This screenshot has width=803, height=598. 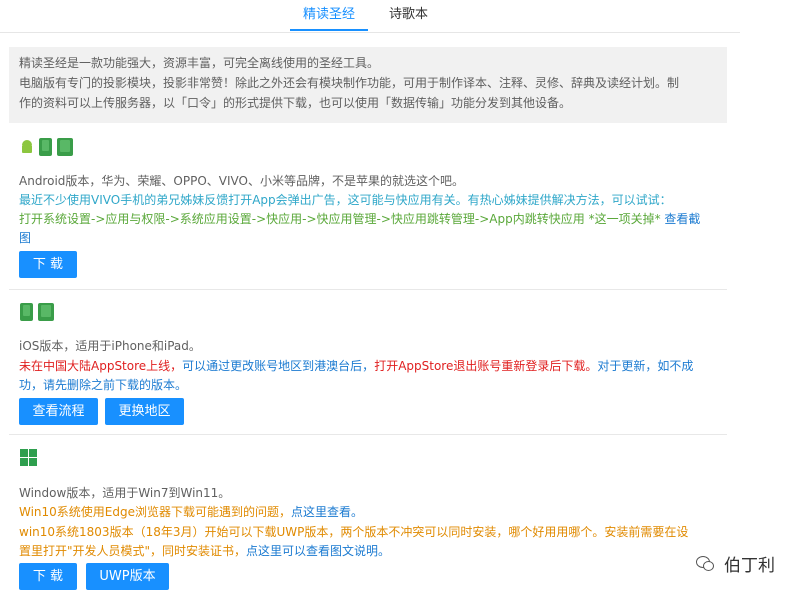 What do you see at coordinates (327, 512) in the screenshot?
I see `windows-edge-help-link: 点这里查看。` at bounding box center [327, 512].